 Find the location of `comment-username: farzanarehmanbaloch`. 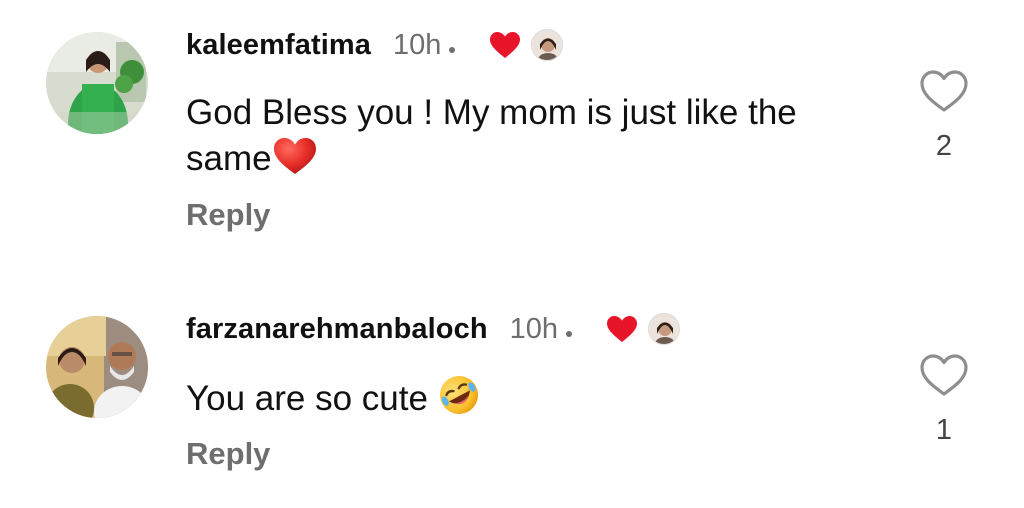

comment-username: farzanarehmanbaloch is located at coordinates (337, 329).